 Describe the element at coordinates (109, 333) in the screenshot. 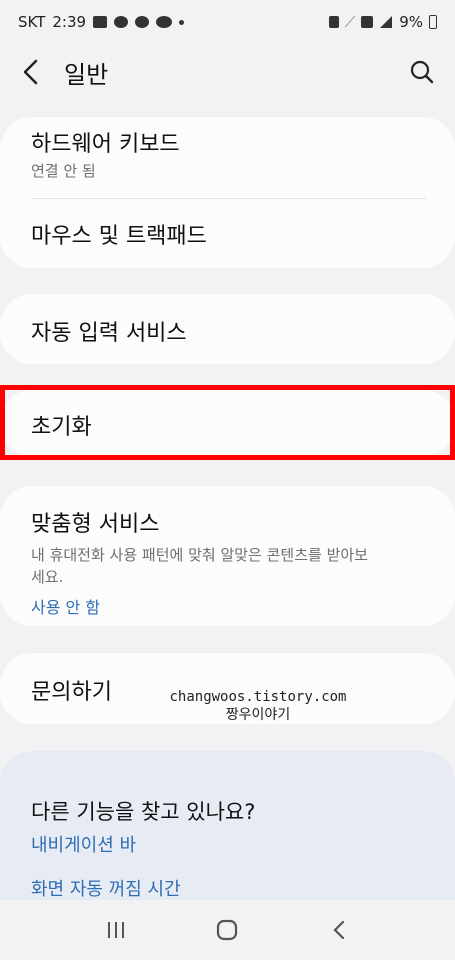

I see `autofill-service-title: 자동 입력 서비스` at that location.